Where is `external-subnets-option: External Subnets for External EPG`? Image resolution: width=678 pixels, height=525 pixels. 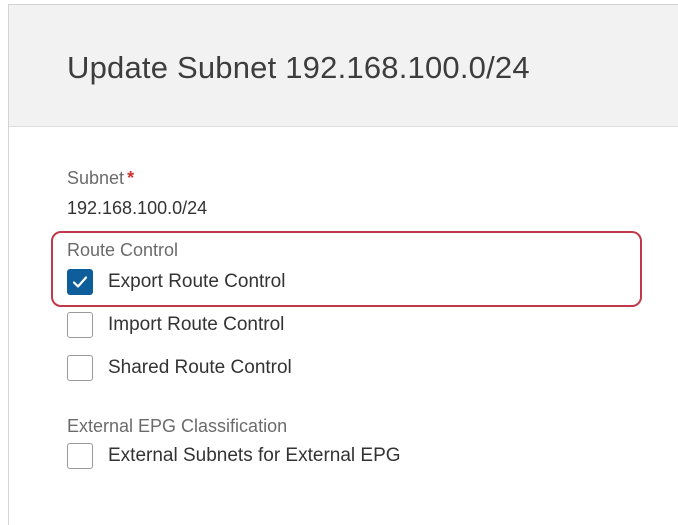
external-subnets-option: External Subnets for External EPG is located at coordinates (234, 456).